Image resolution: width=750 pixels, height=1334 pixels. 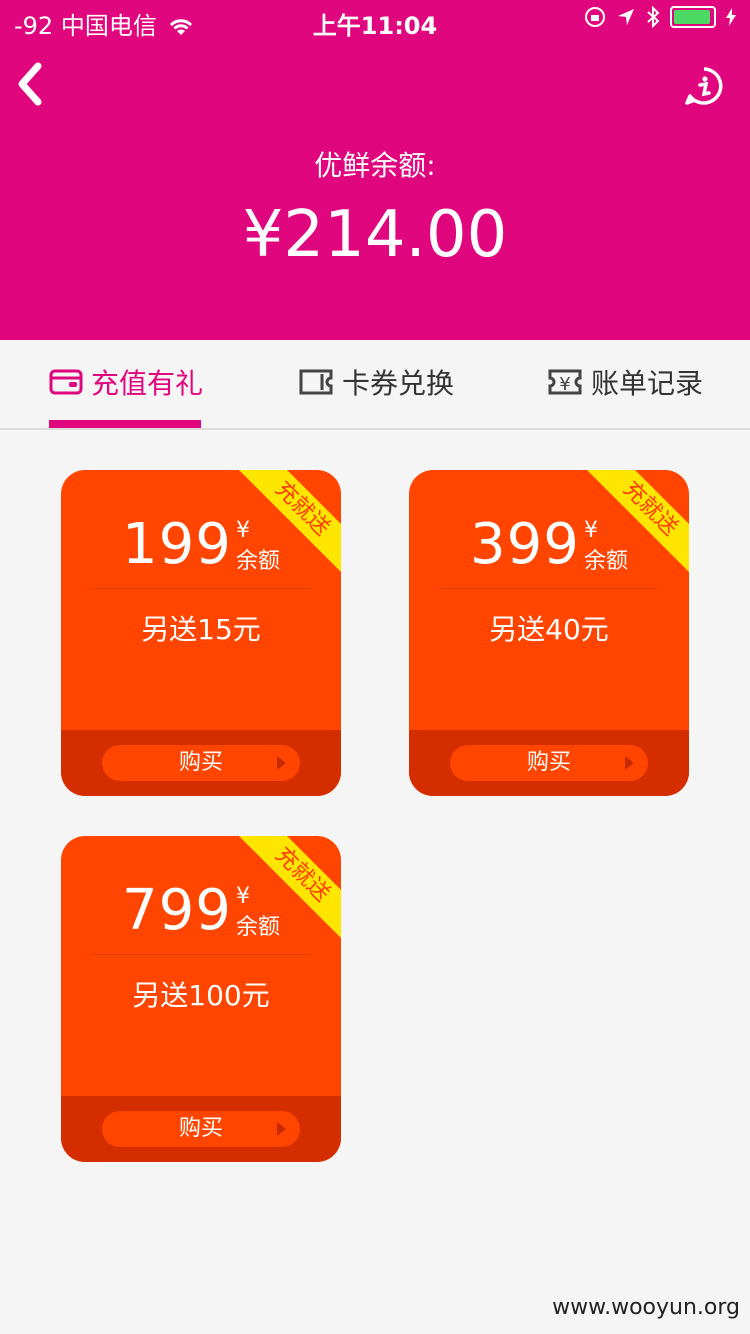 What do you see at coordinates (34, 84) in the screenshot?
I see `chevron-left-icon` at bounding box center [34, 84].